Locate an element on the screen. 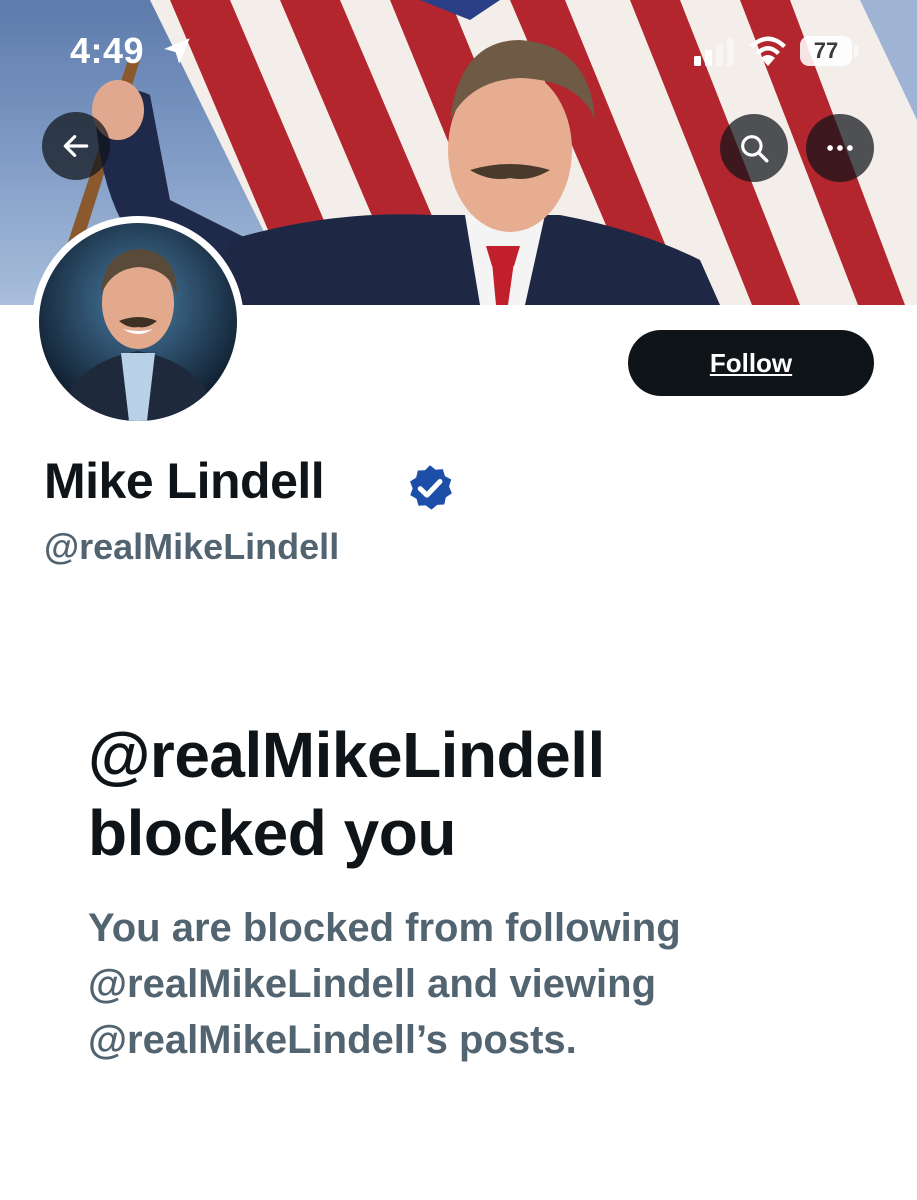 The height and width of the screenshot is (1200, 917). wifi-icon is located at coordinates (768, 51).